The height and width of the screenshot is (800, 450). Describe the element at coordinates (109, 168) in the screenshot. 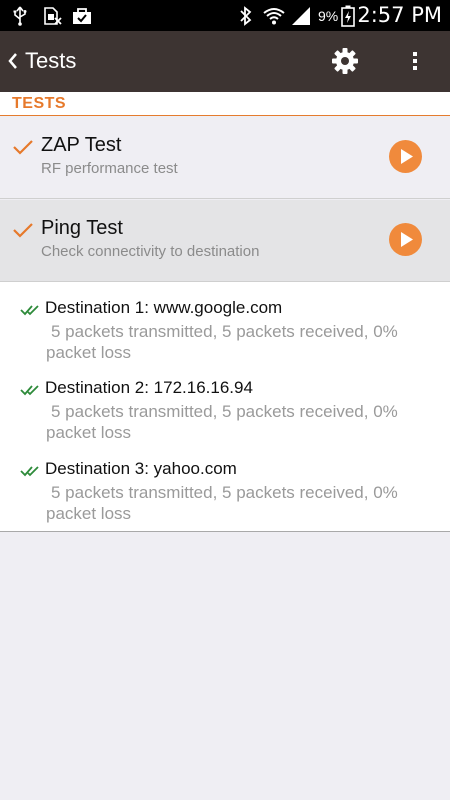

I see `test-description: RF performance test` at that location.